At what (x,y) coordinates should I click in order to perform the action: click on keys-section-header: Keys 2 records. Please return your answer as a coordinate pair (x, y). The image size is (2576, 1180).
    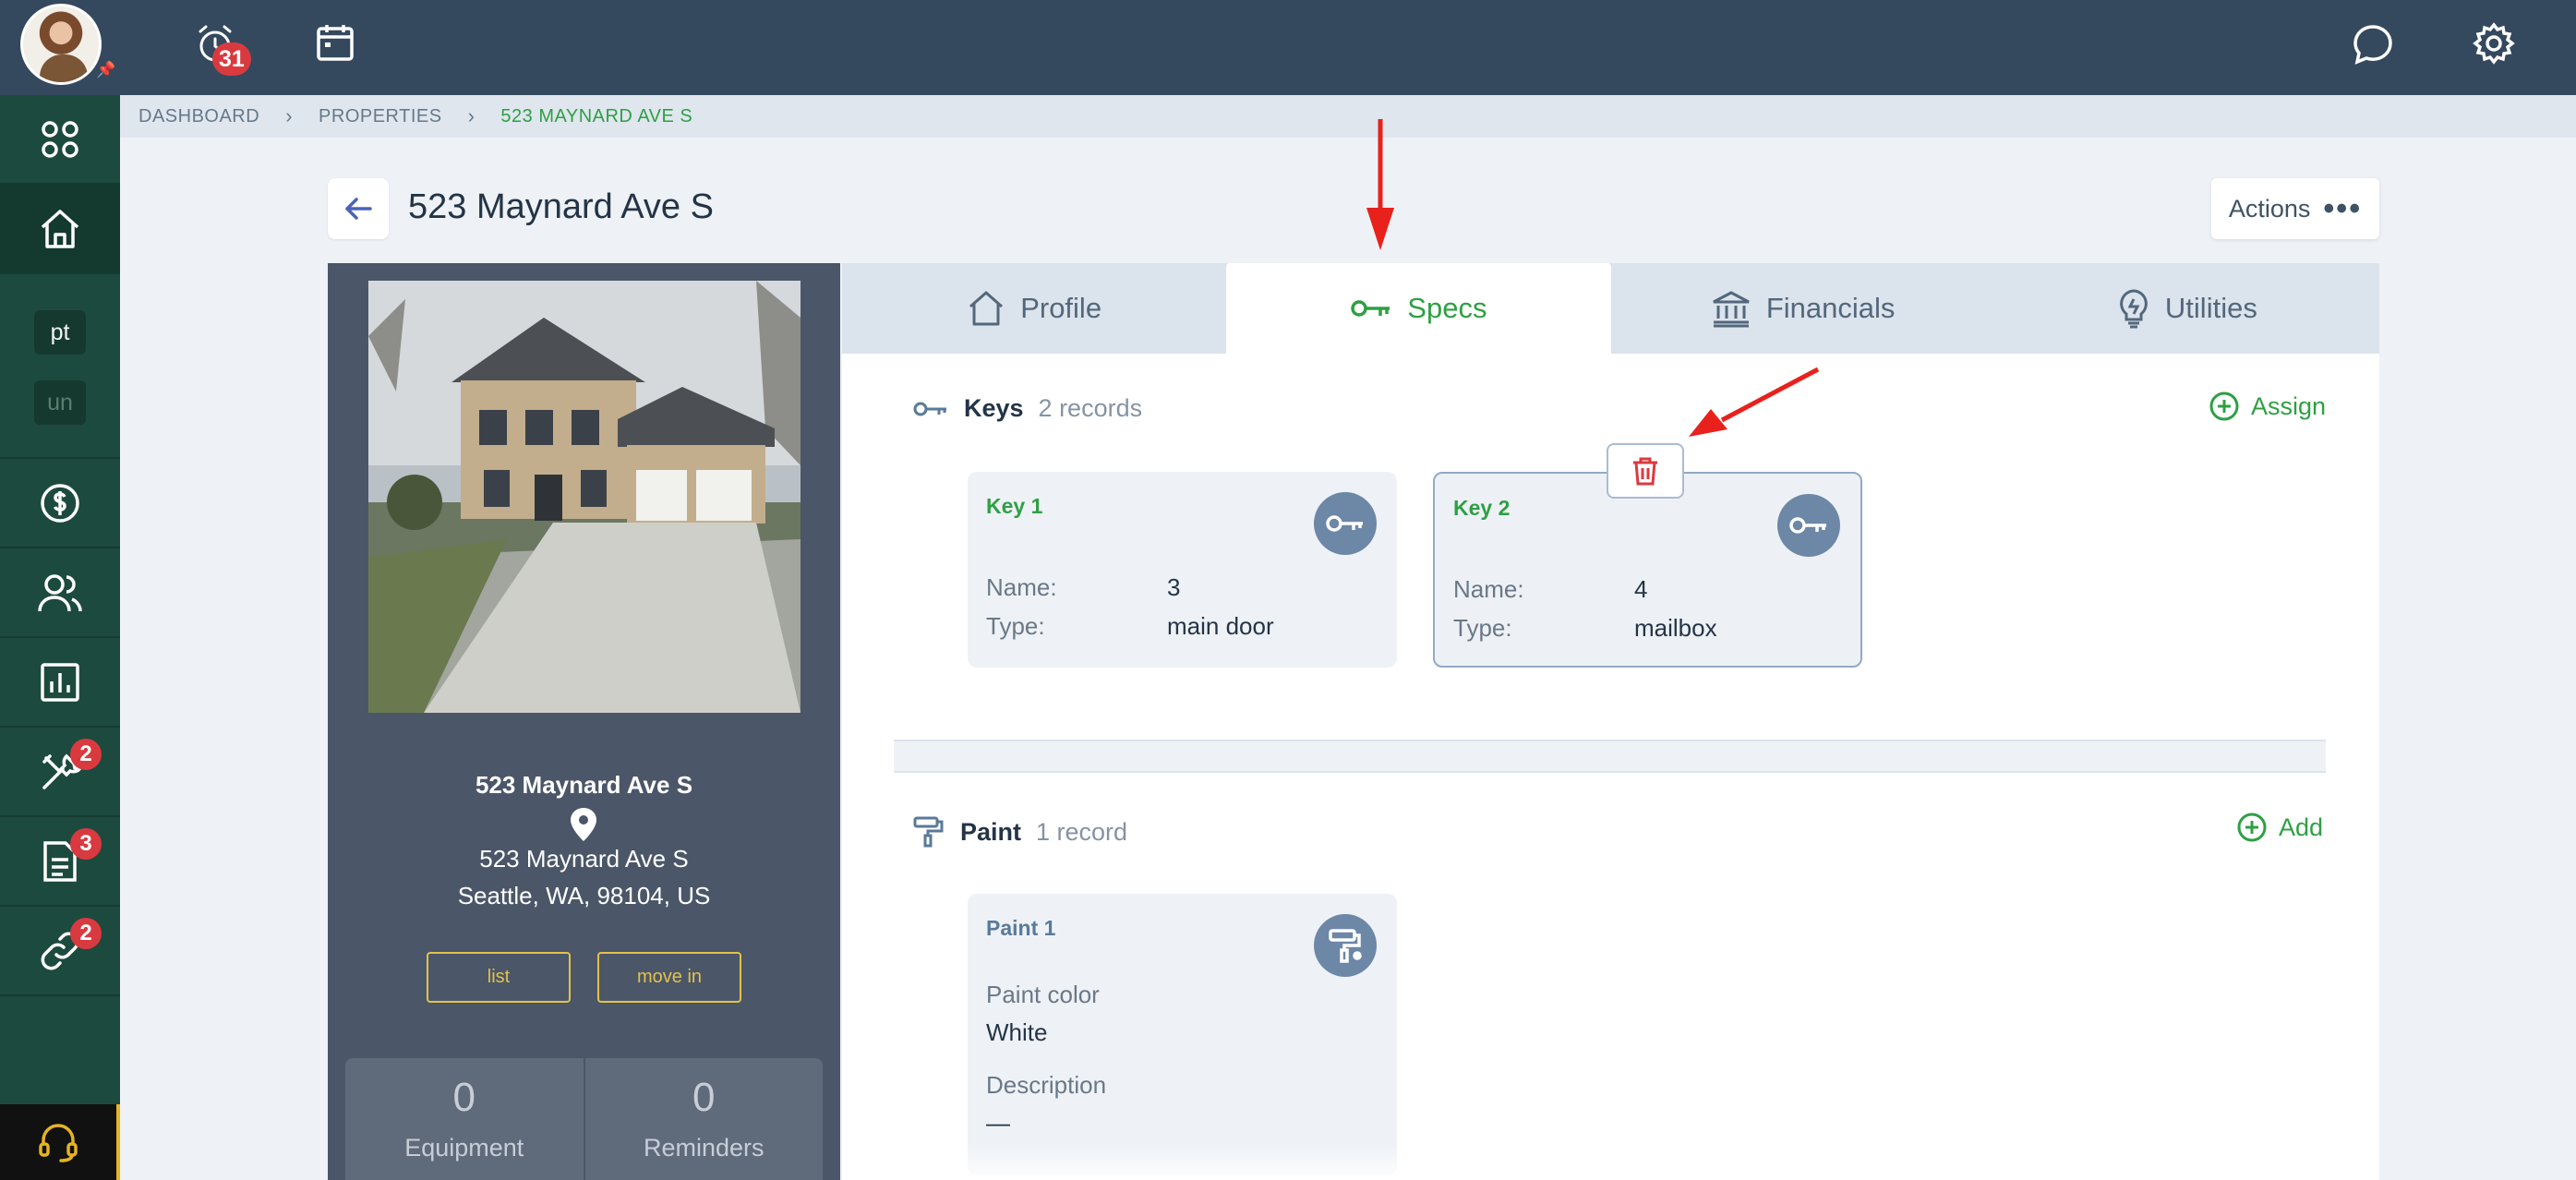
    Looking at the image, I should click on (1027, 408).